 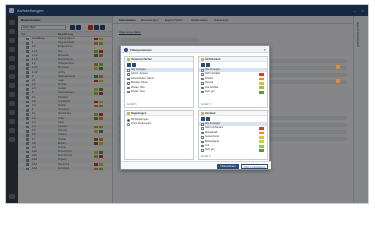 I want to click on condition-icon, so click(x=202, y=113).